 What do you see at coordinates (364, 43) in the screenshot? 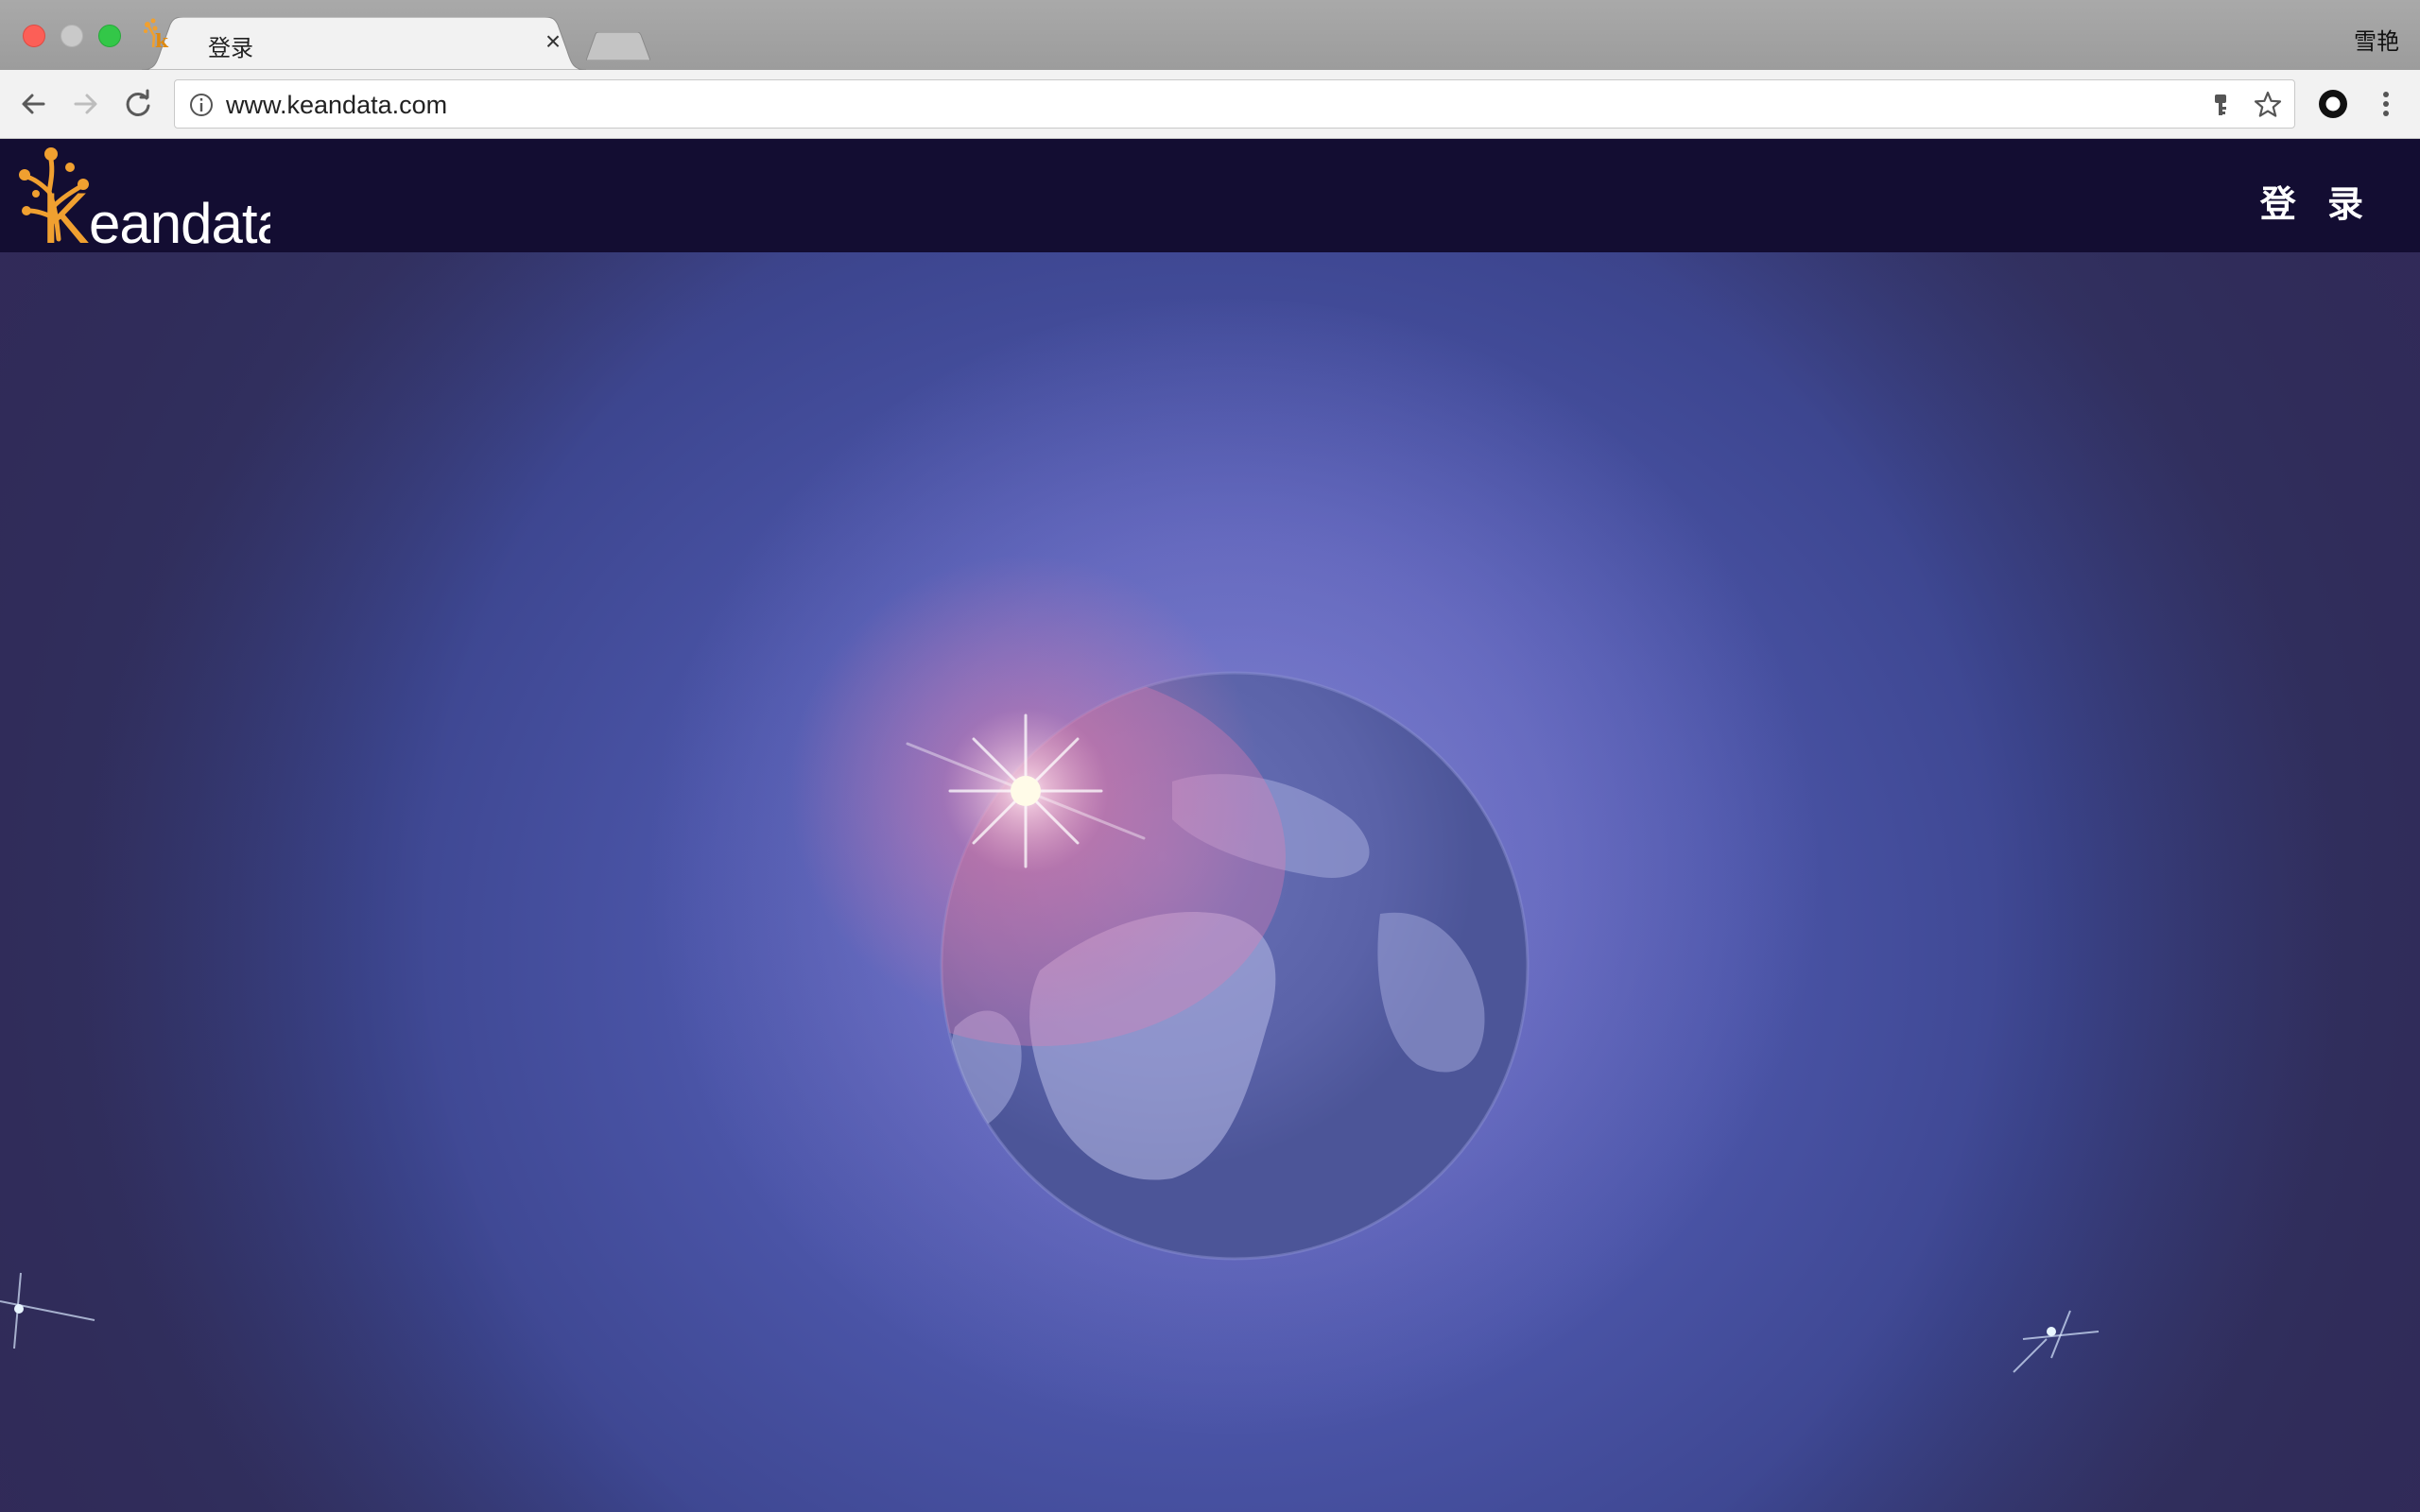
I see `tab-login: k 登录 ×` at bounding box center [364, 43].